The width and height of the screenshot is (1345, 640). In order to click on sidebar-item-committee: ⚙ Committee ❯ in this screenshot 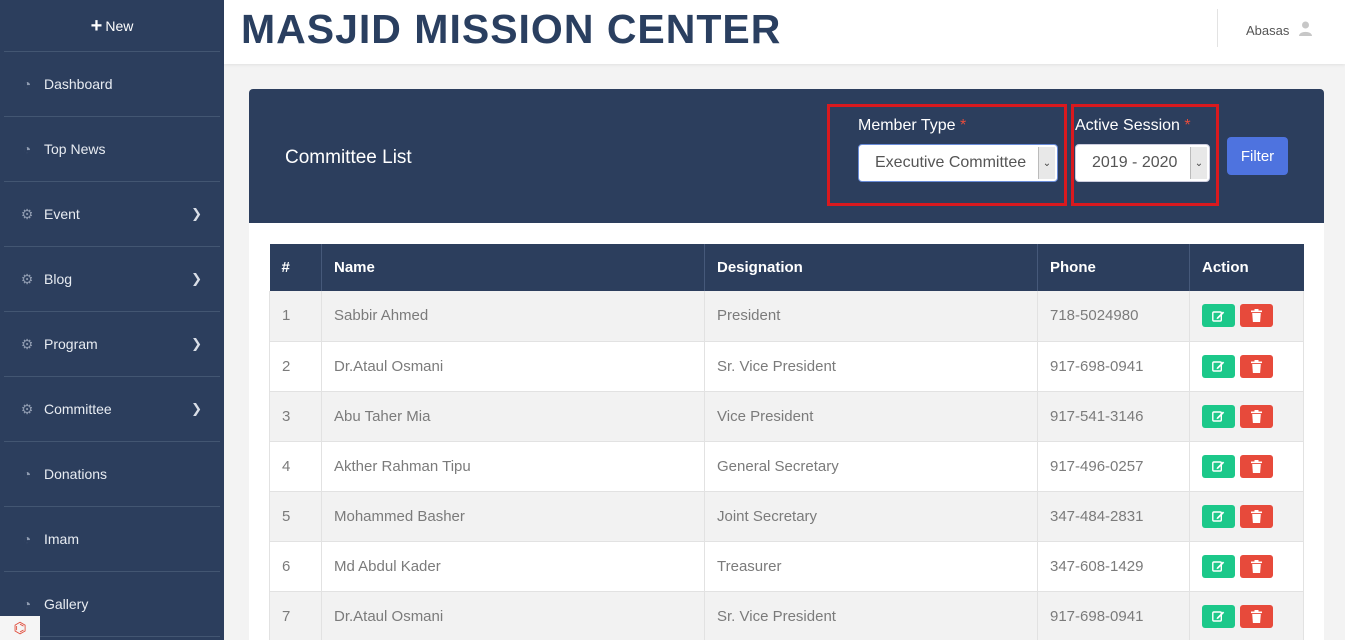, I will do `click(112, 409)`.